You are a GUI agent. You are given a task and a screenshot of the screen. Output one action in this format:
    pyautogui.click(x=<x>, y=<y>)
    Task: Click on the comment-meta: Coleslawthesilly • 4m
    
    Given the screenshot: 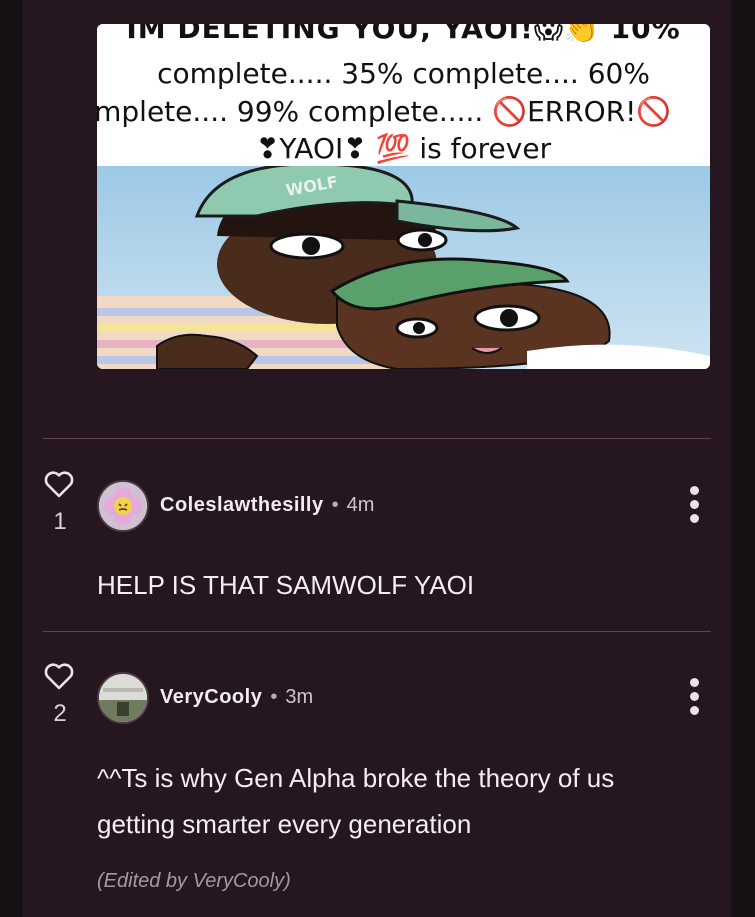 What is the action you would take?
    pyautogui.click(x=267, y=505)
    